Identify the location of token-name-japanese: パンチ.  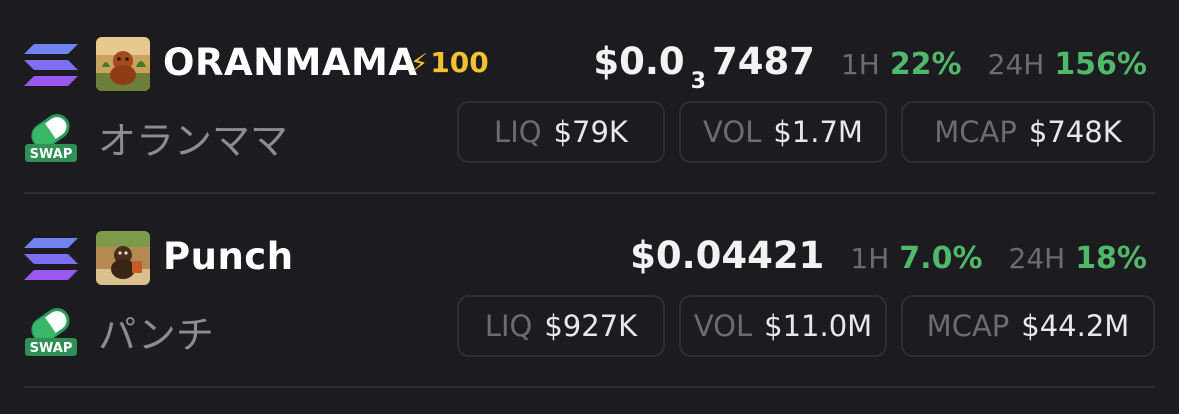
(156, 335).